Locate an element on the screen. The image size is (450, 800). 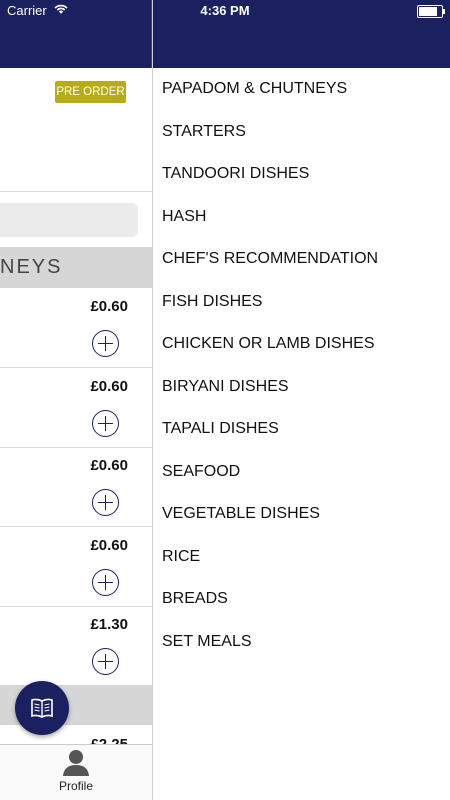
clock: 4:36 PM is located at coordinates (225, 10).